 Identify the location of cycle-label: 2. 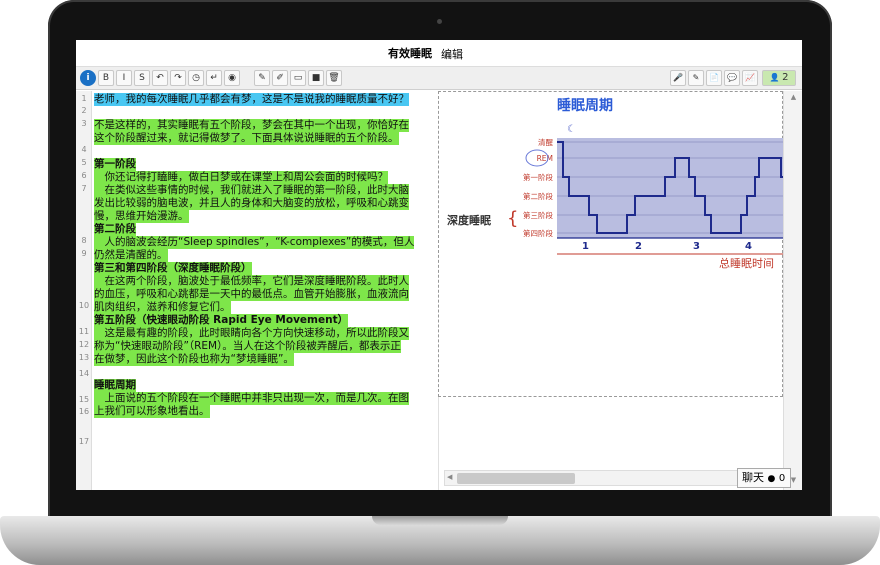
(638, 246).